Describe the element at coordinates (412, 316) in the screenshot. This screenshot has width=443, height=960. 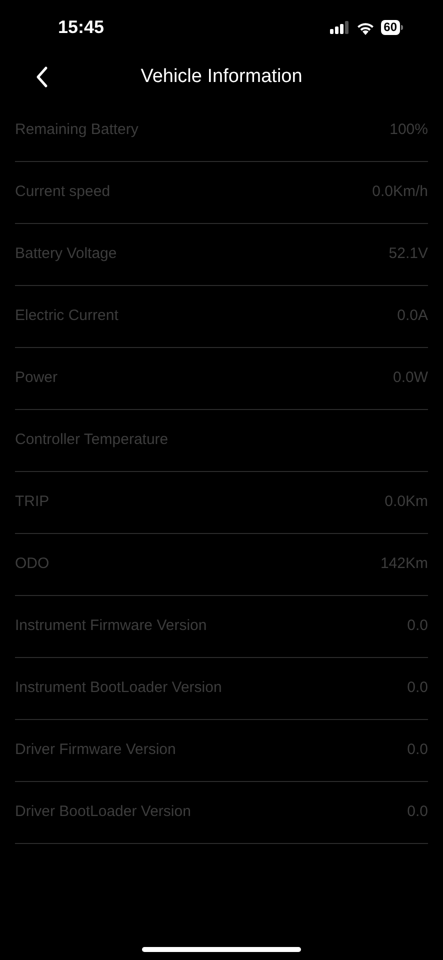
I see `row-value: 0.0A` at that location.